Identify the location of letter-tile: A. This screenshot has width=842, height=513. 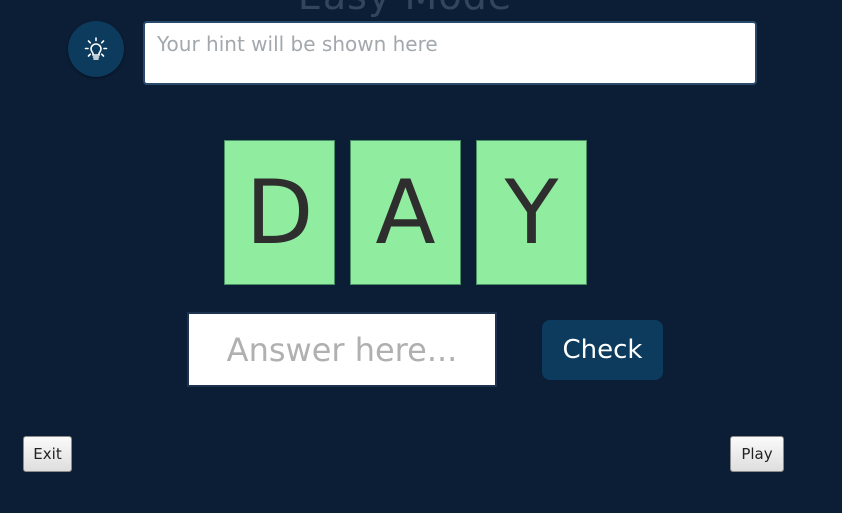
(405, 212).